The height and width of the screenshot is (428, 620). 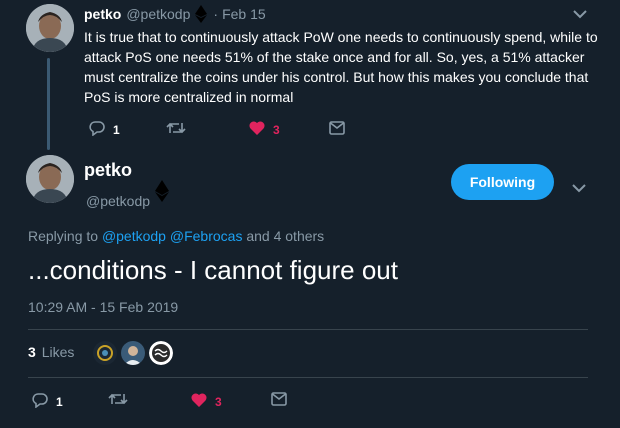 What do you see at coordinates (218, 401) in the screenshot?
I see `main-tweet-like-count: 3` at bounding box center [218, 401].